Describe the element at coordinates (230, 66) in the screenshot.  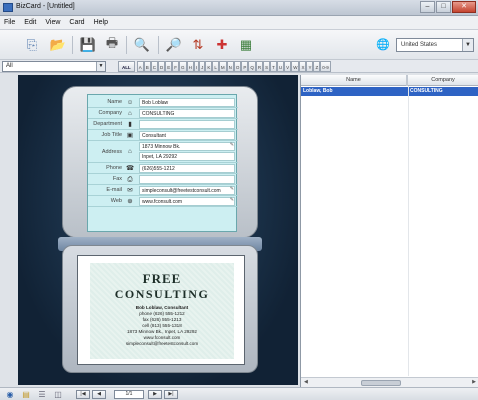
I see `alpha-letter-button: N` at that location.